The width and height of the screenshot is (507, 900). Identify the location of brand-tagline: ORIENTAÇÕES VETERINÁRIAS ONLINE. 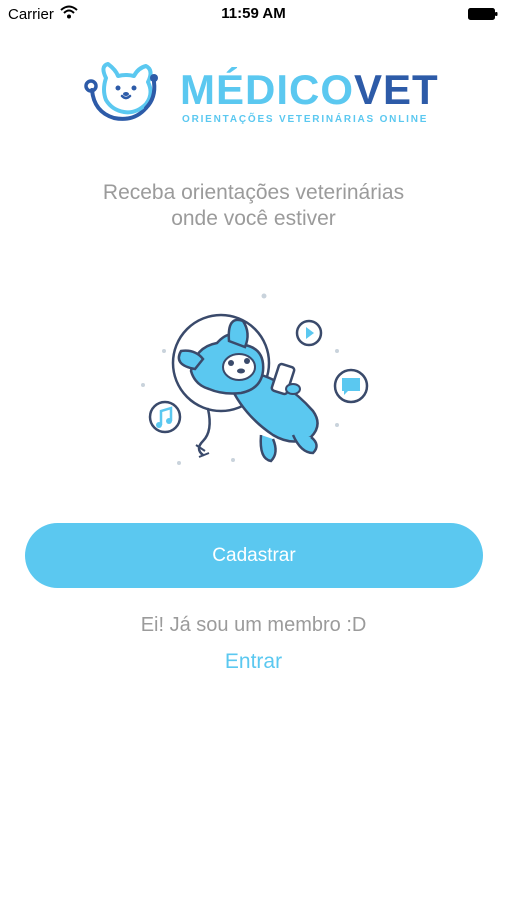
(305, 119).